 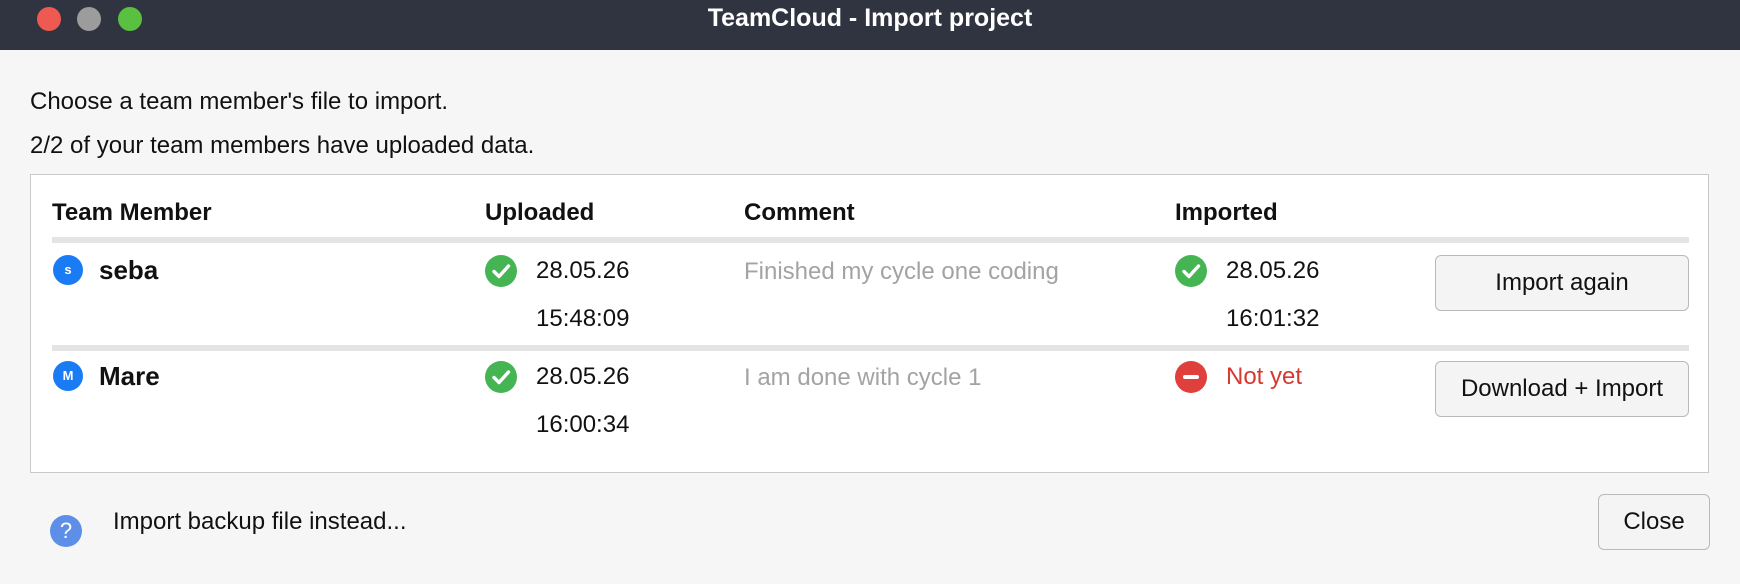 What do you see at coordinates (870, 240) in the screenshot?
I see `header-divider` at bounding box center [870, 240].